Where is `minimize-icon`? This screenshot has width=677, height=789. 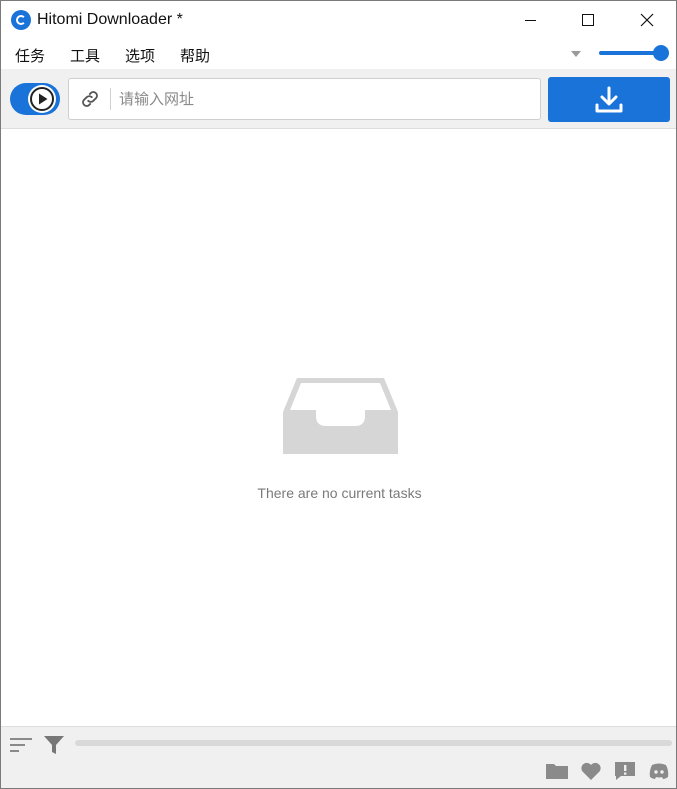
minimize-icon is located at coordinates (530, 20).